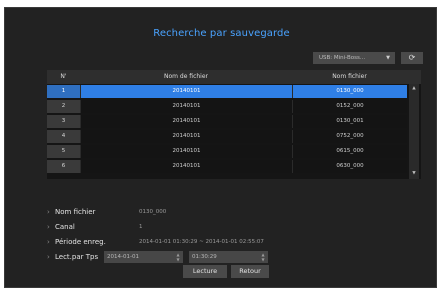  I want to click on table-header: N' Nom de fichier Nom fichier, so click(234, 77).